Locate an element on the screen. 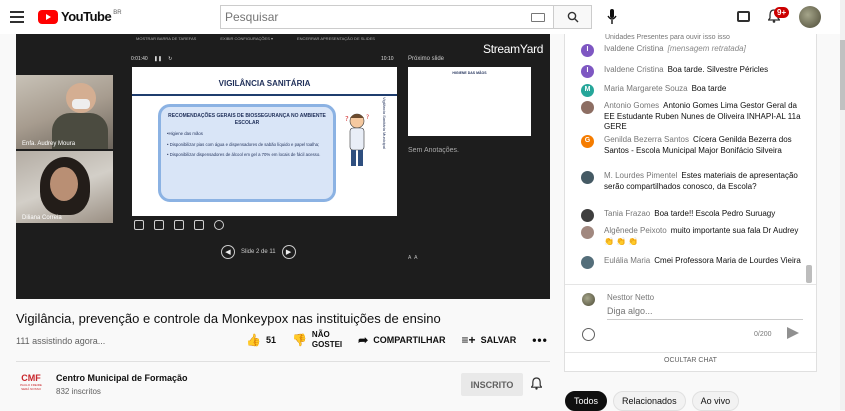 The height and width of the screenshot is (411, 845). keyboard-icon is located at coordinates (538, 17).